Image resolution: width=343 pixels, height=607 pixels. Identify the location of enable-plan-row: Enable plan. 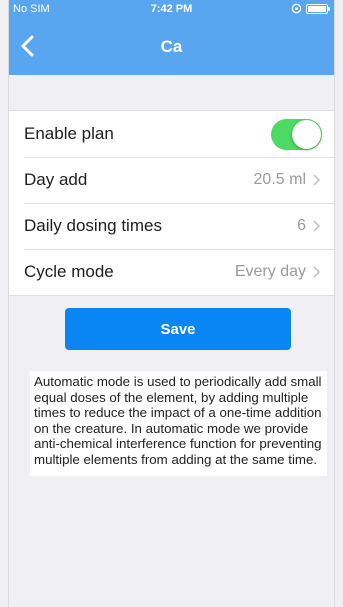
(171, 134).